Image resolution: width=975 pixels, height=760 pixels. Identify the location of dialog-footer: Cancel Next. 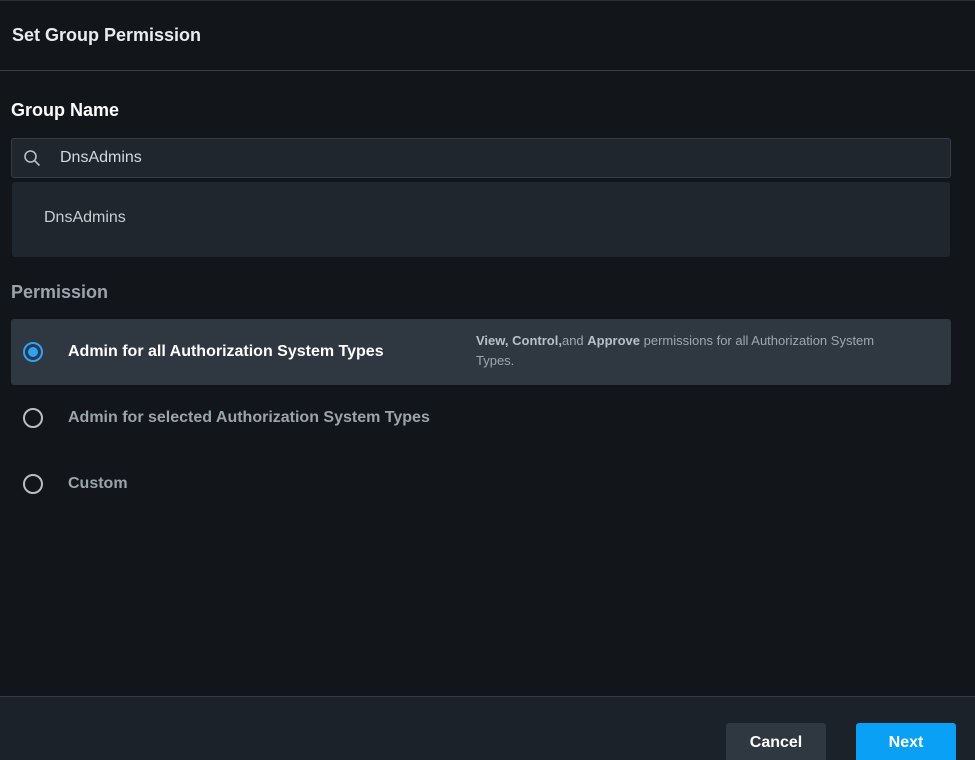
(487, 728).